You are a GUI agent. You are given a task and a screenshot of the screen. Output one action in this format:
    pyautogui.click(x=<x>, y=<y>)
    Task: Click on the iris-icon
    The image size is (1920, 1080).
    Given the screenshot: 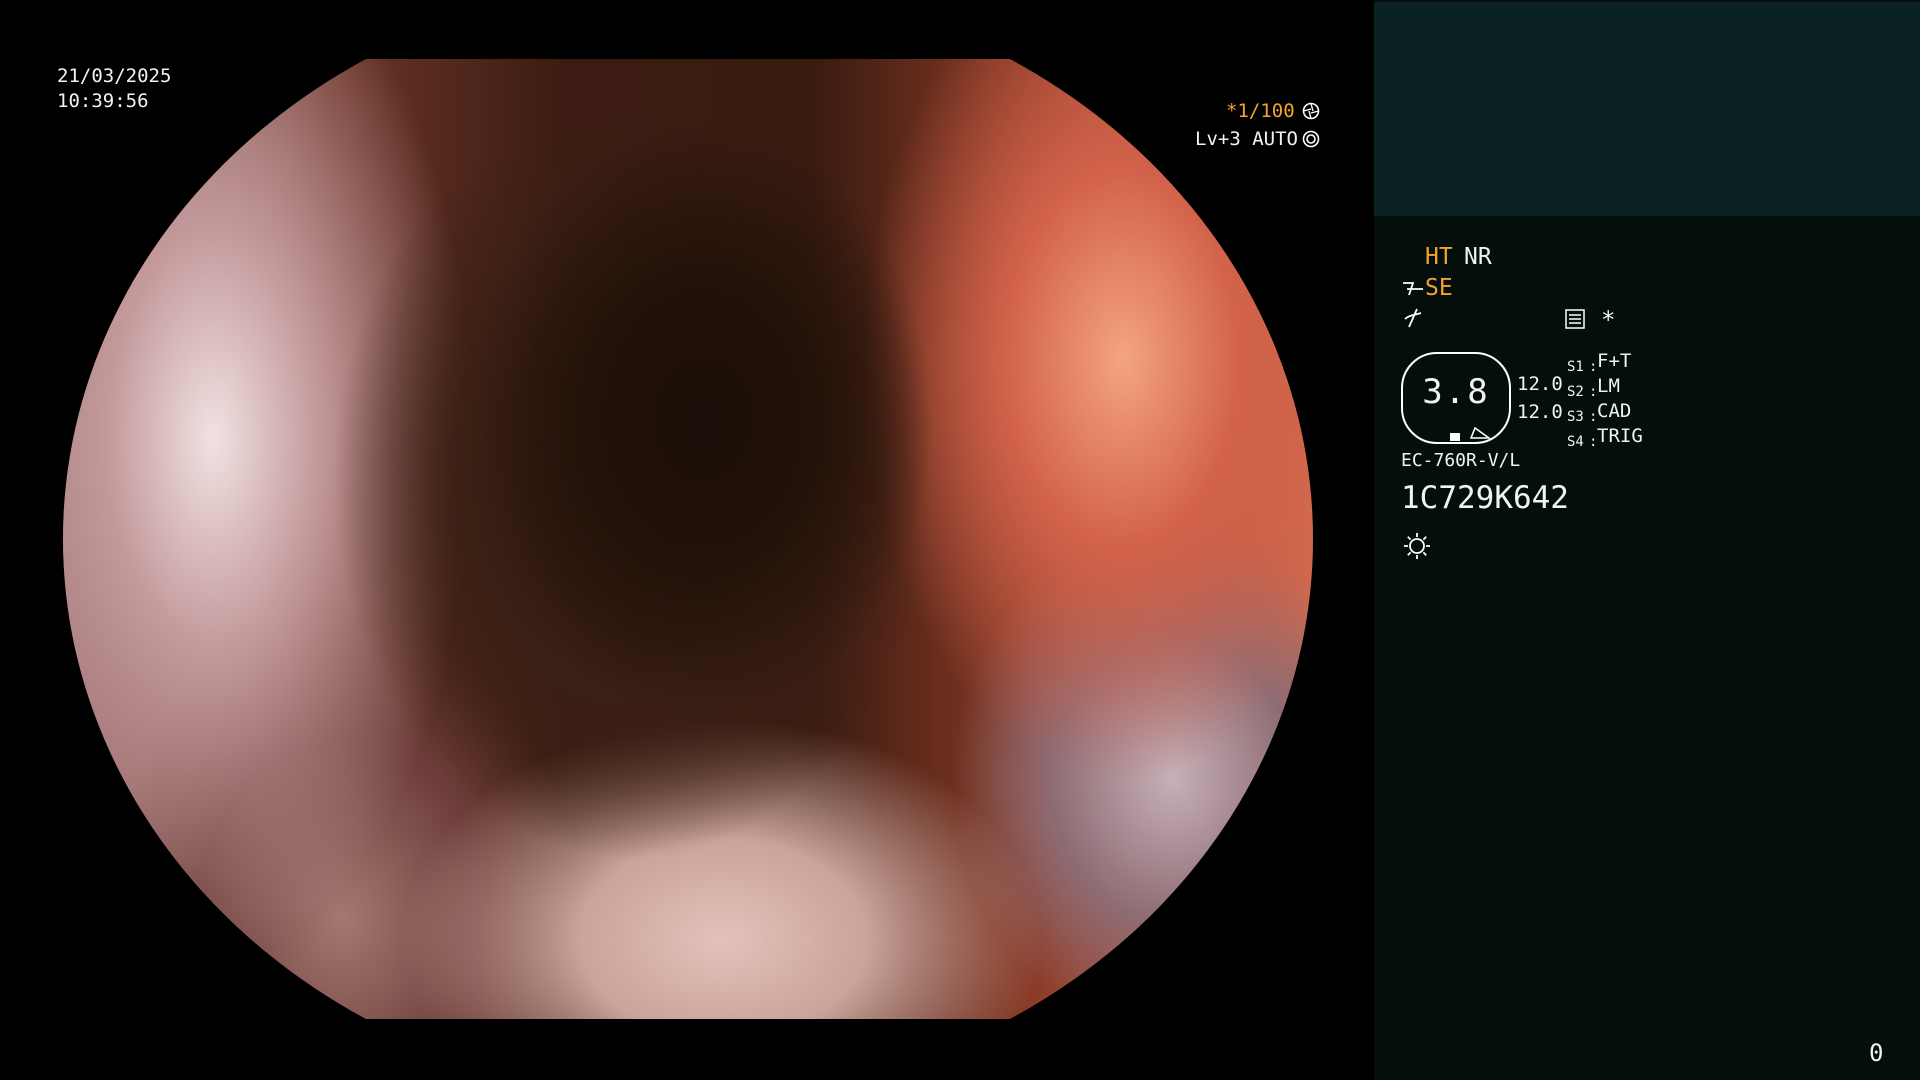 What is the action you would take?
    pyautogui.click(x=1311, y=113)
    